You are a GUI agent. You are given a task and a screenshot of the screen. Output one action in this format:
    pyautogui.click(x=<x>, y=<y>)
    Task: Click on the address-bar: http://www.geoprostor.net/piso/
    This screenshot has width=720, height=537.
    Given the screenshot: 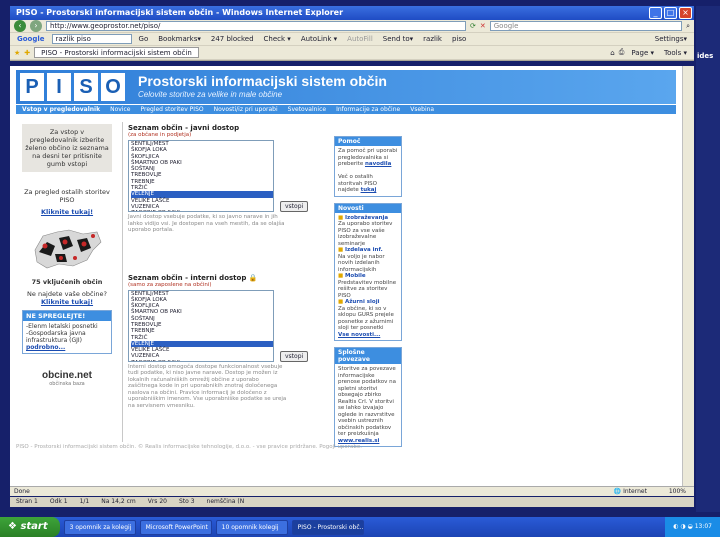 What is the action you would take?
    pyautogui.click(x=256, y=26)
    